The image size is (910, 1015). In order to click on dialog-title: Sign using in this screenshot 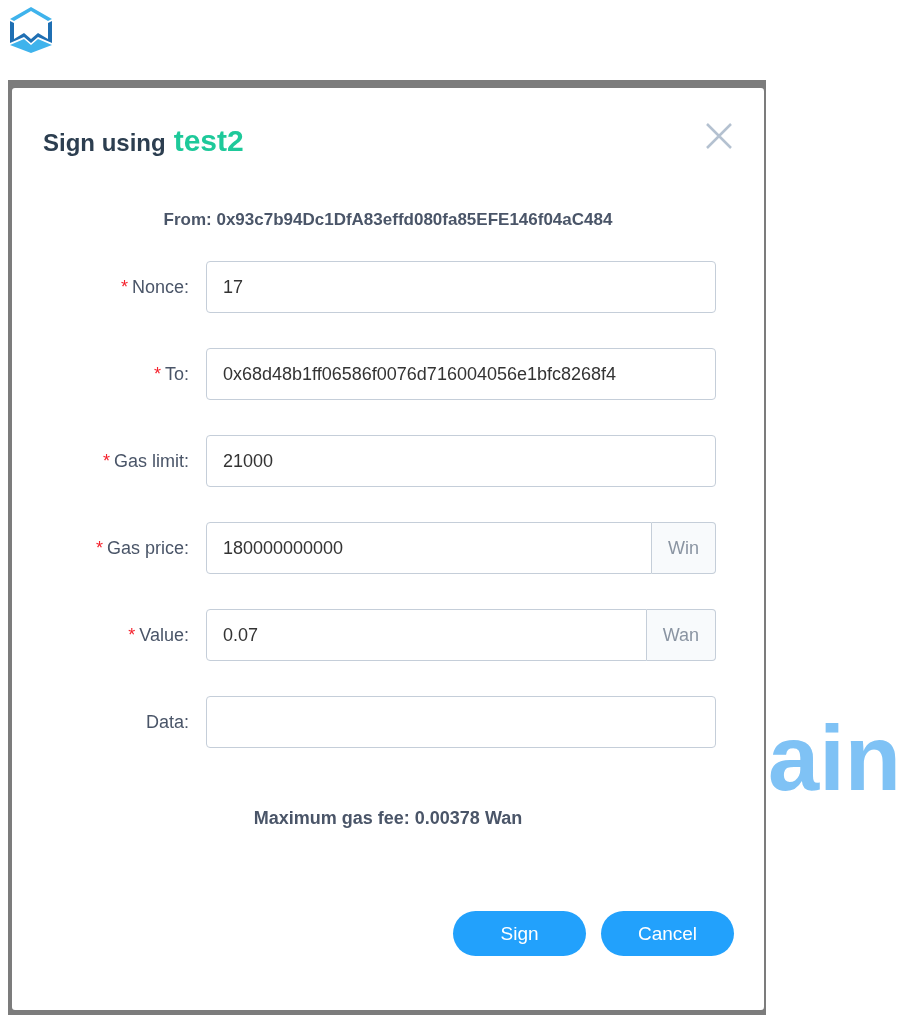, I will do `click(104, 143)`.